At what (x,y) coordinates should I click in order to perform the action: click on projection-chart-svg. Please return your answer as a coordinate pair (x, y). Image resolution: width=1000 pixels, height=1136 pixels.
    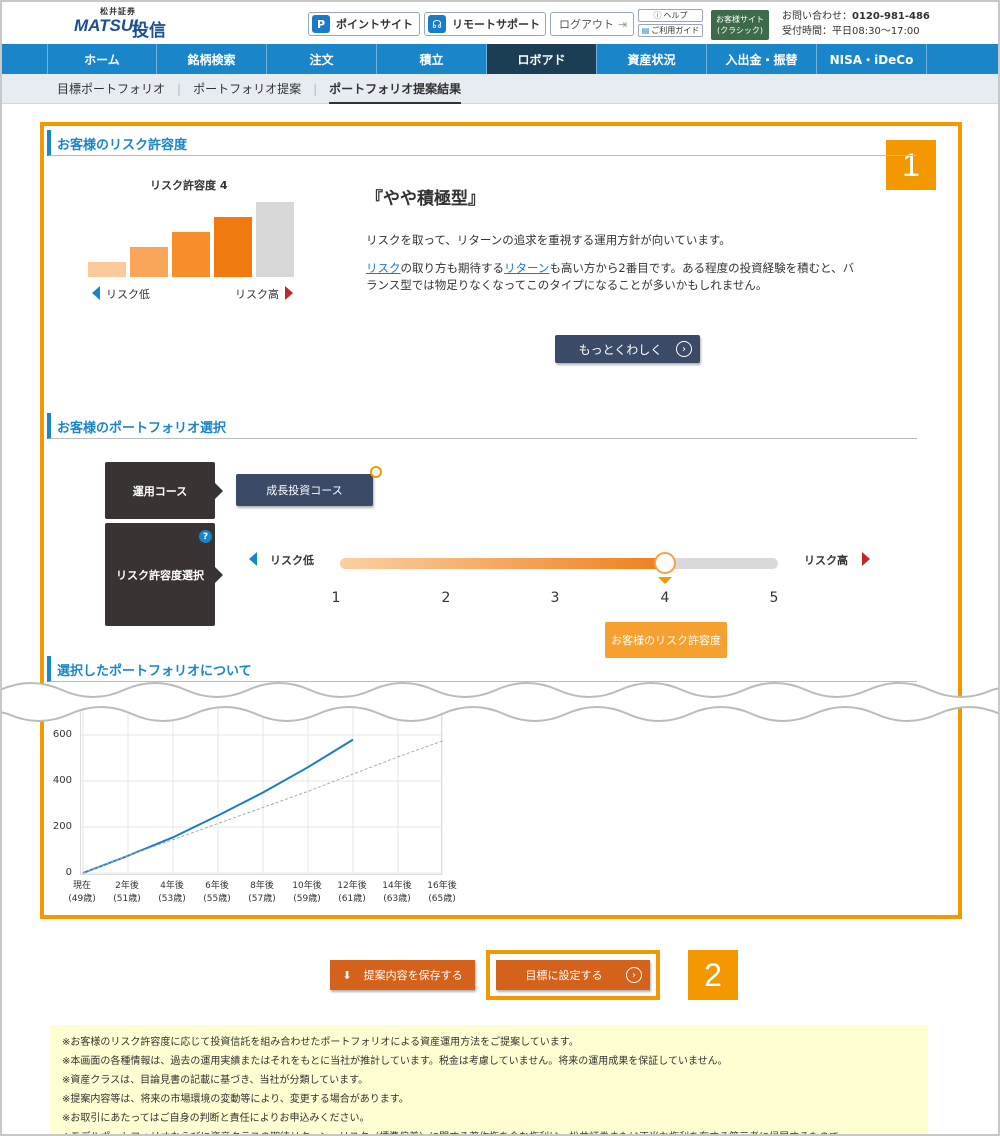
    Looking at the image, I should click on (262, 787).